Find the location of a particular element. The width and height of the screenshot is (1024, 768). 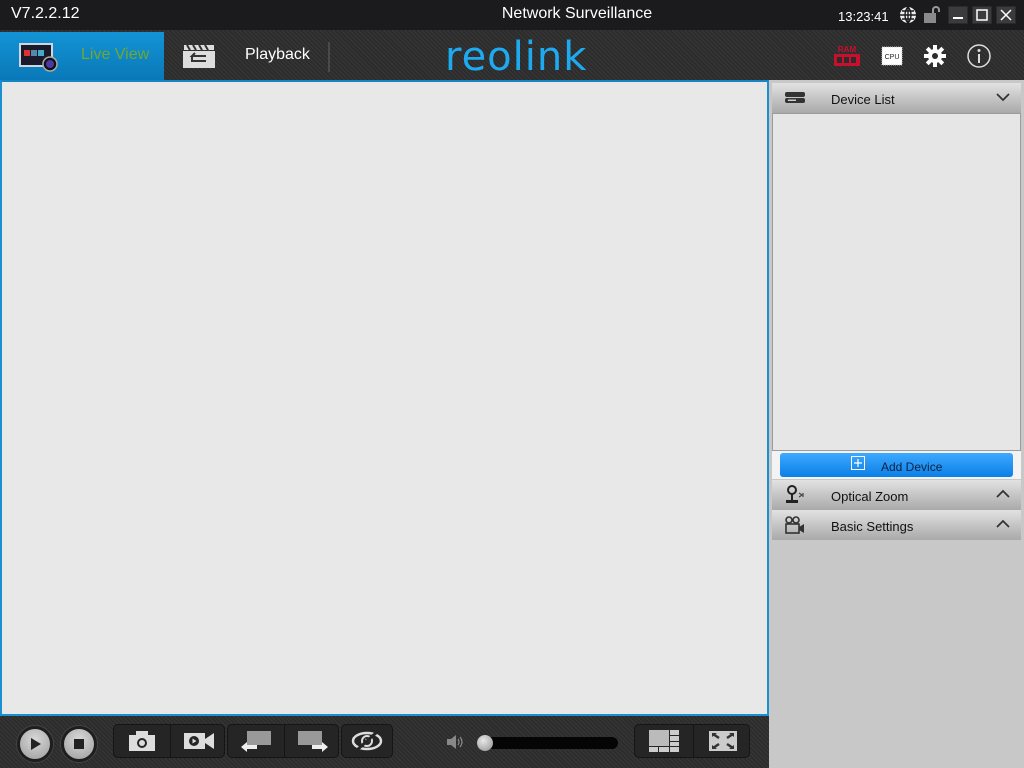

camera-icon is located at coordinates (142, 741).